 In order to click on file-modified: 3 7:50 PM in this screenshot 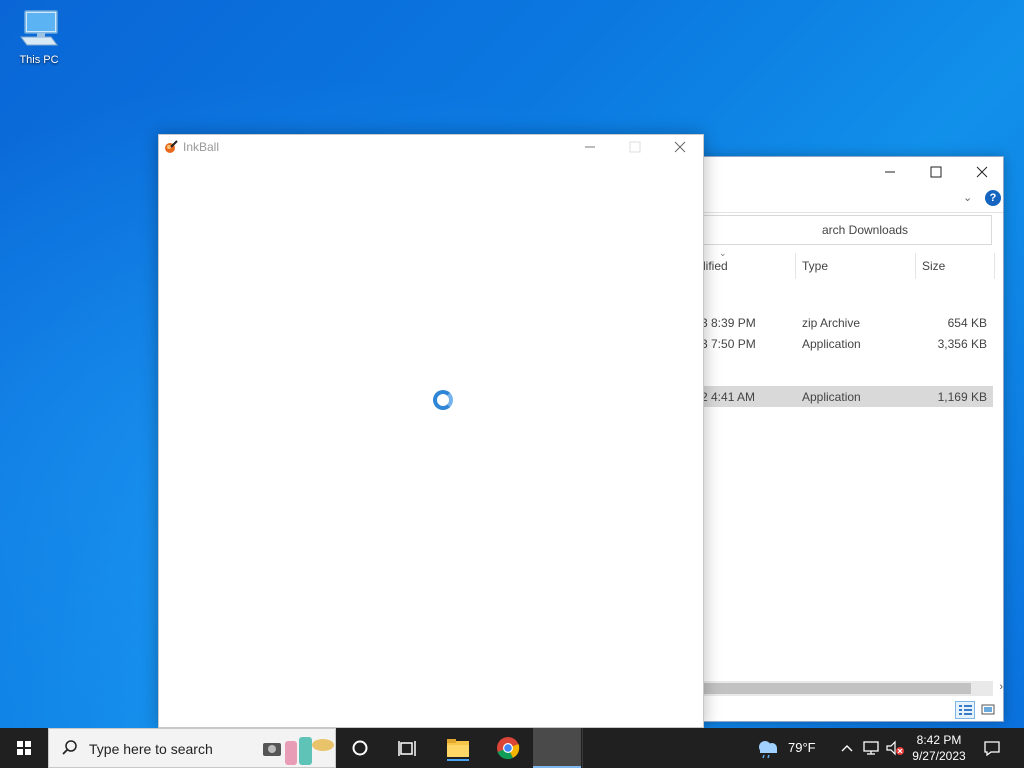, I will do `click(728, 344)`.